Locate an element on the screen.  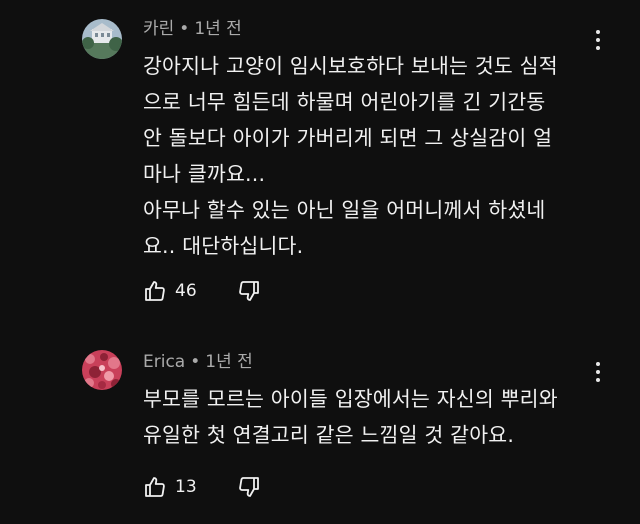
comment-meta: Erica • 1년 전 is located at coordinates (198, 362).